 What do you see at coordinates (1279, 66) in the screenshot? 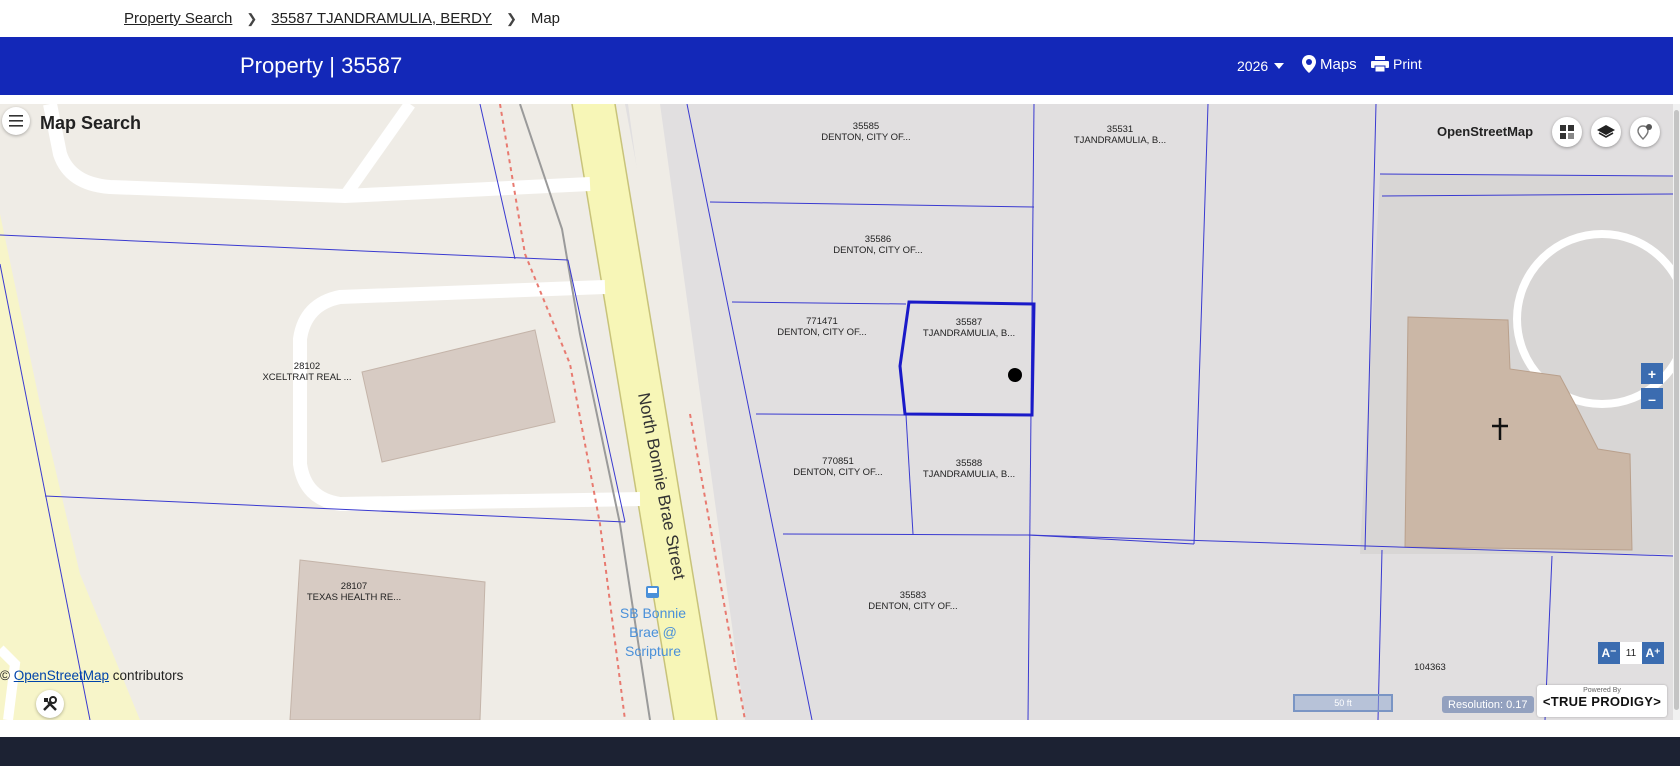
I see `caret-down-icon` at bounding box center [1279, 66].